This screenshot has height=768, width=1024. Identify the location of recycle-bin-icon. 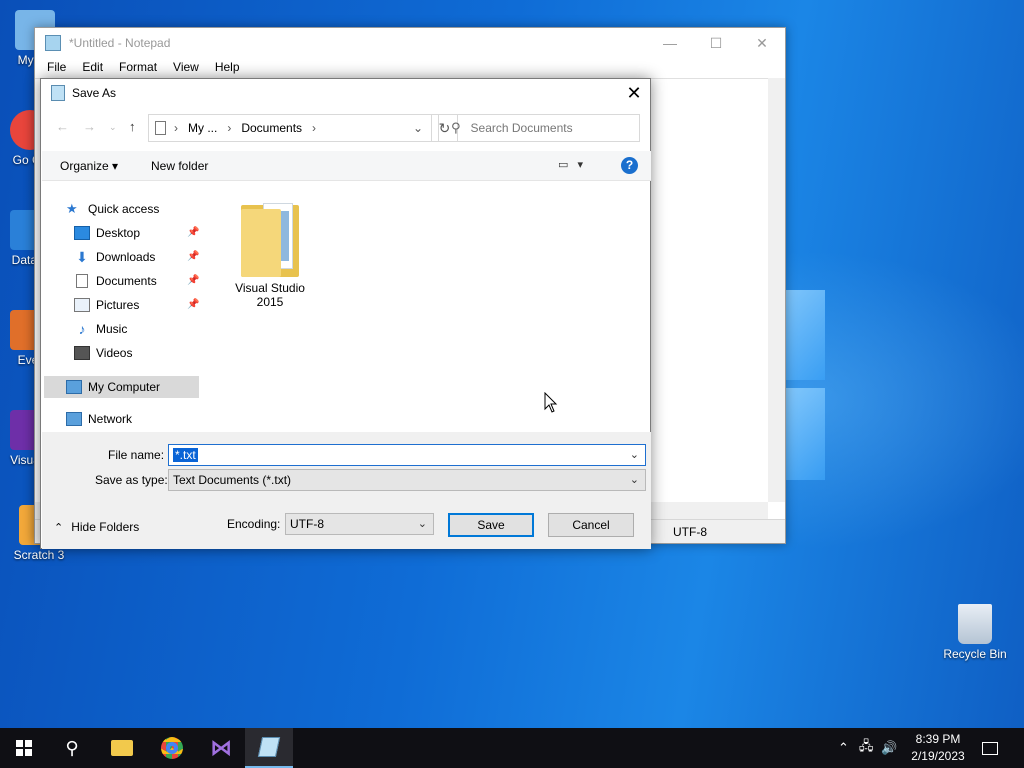
(975, 624).